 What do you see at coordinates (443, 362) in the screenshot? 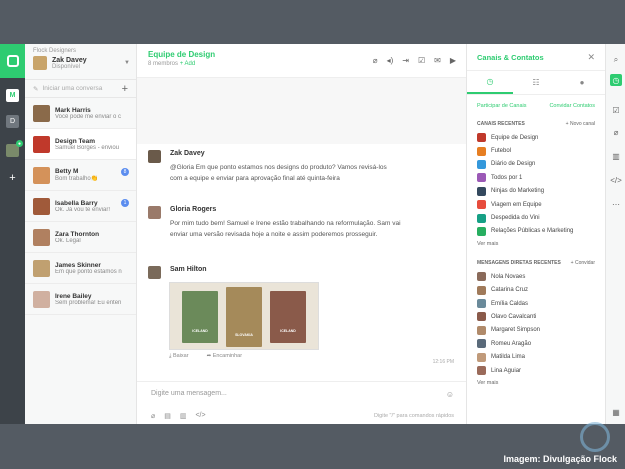
I see `message-timestamp: 12:16 PM` at bounding box center [443, 362].